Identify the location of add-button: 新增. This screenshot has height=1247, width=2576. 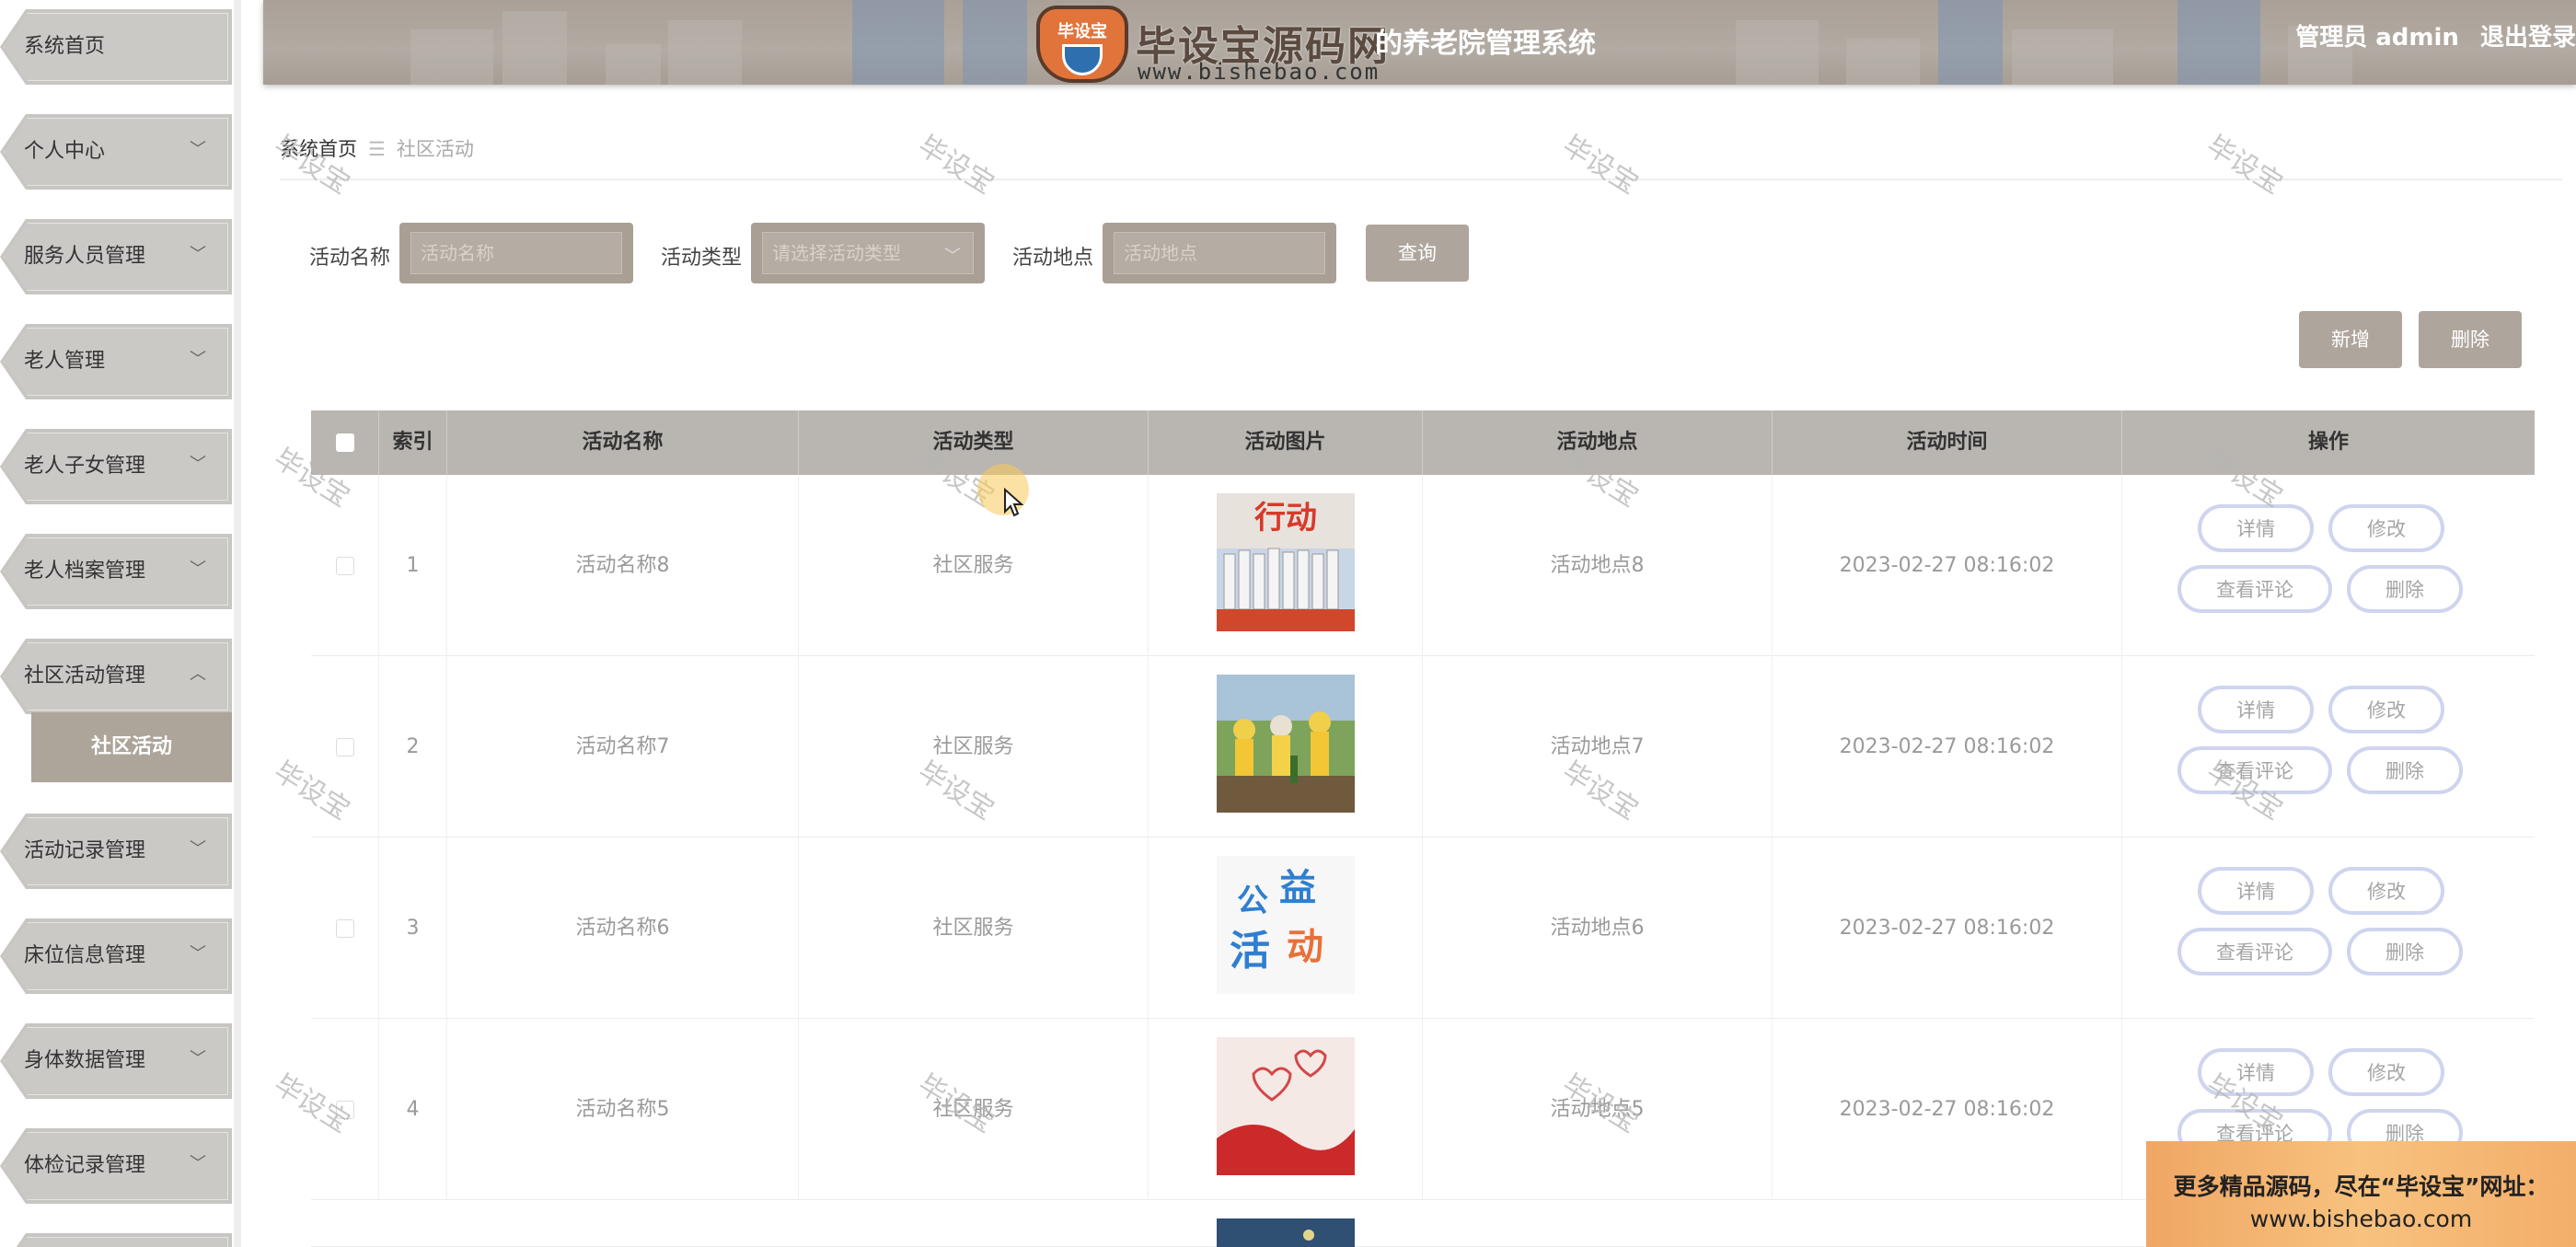
(2350, 339).